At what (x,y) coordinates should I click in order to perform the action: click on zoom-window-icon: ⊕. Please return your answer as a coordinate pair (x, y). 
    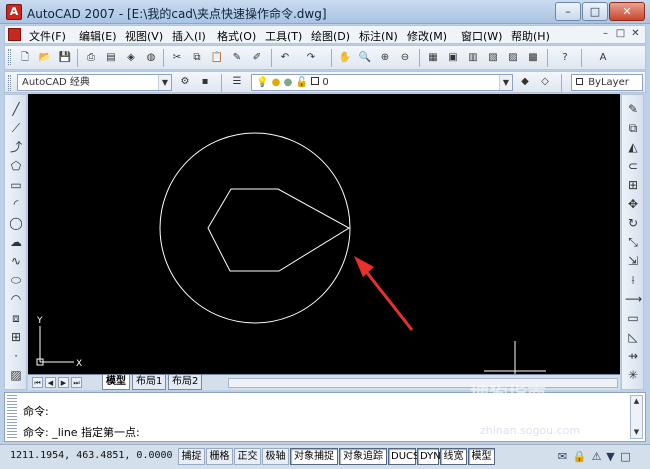
    Looking at the image, I should click on (385, 58).